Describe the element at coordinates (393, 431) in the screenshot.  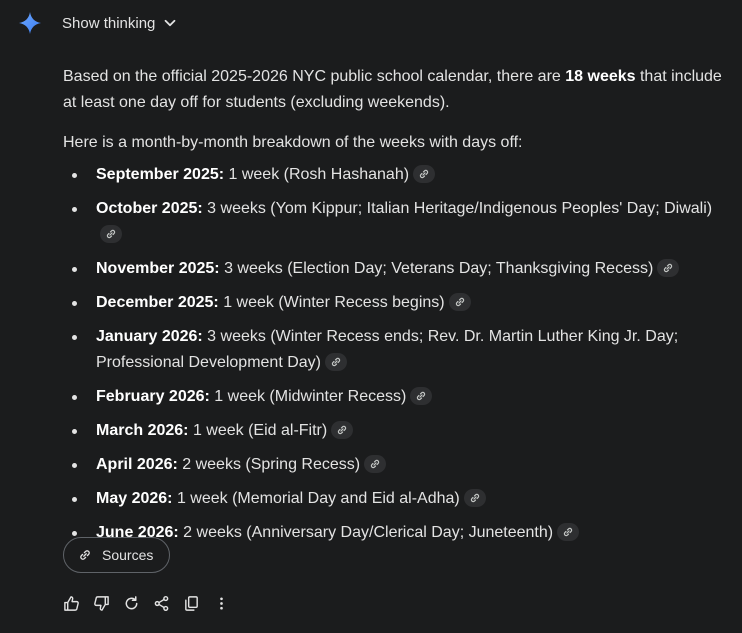
I see `month-list-item: March 2026: 1 week (Eid al-Fitr)` at that location.